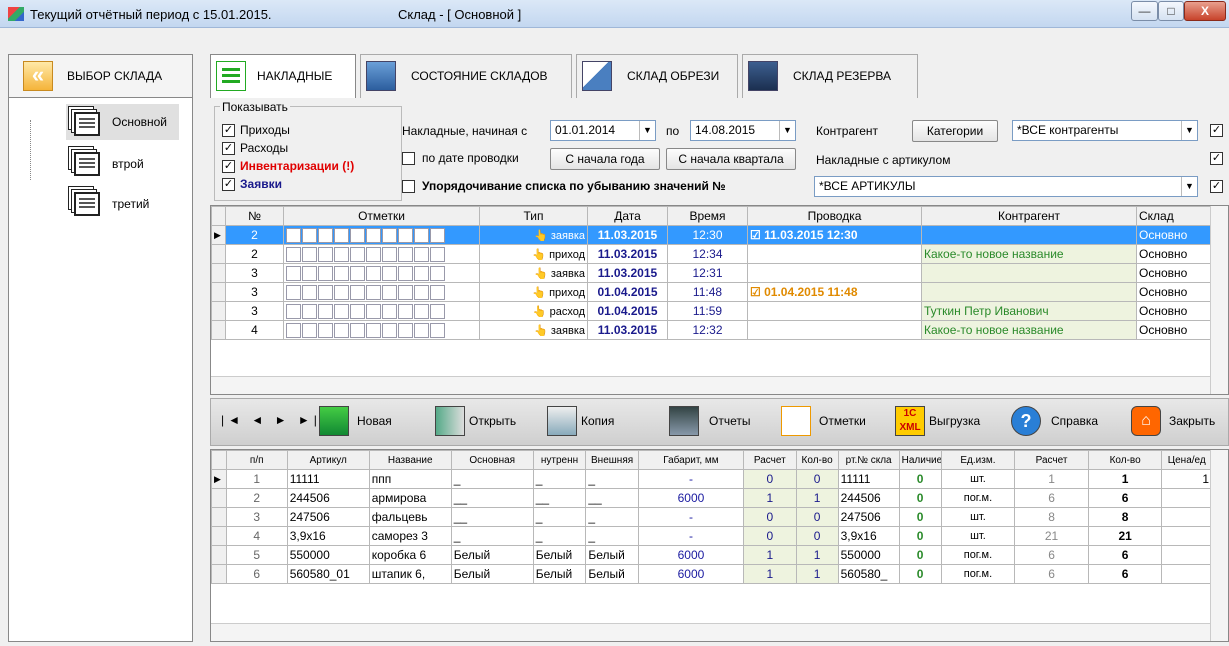 This screenshot has height=646, width=1229. Describe the element at coordinates (945, 422) in the screenshot. I see `export-button: 1С XML Выгрузка` at that location.